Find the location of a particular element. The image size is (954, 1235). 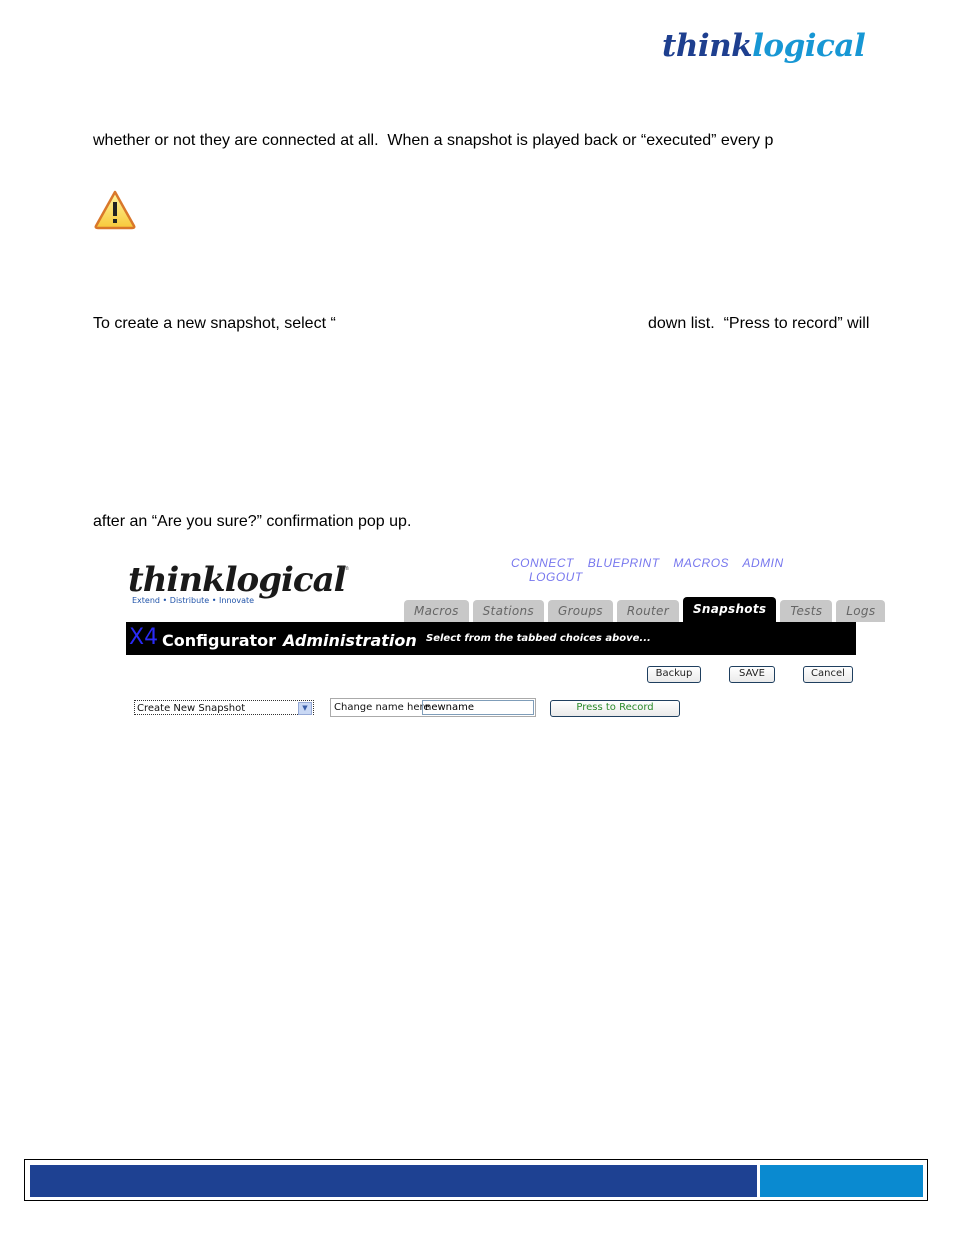

tab-logs: Logs is located at coordinates (861, 611).